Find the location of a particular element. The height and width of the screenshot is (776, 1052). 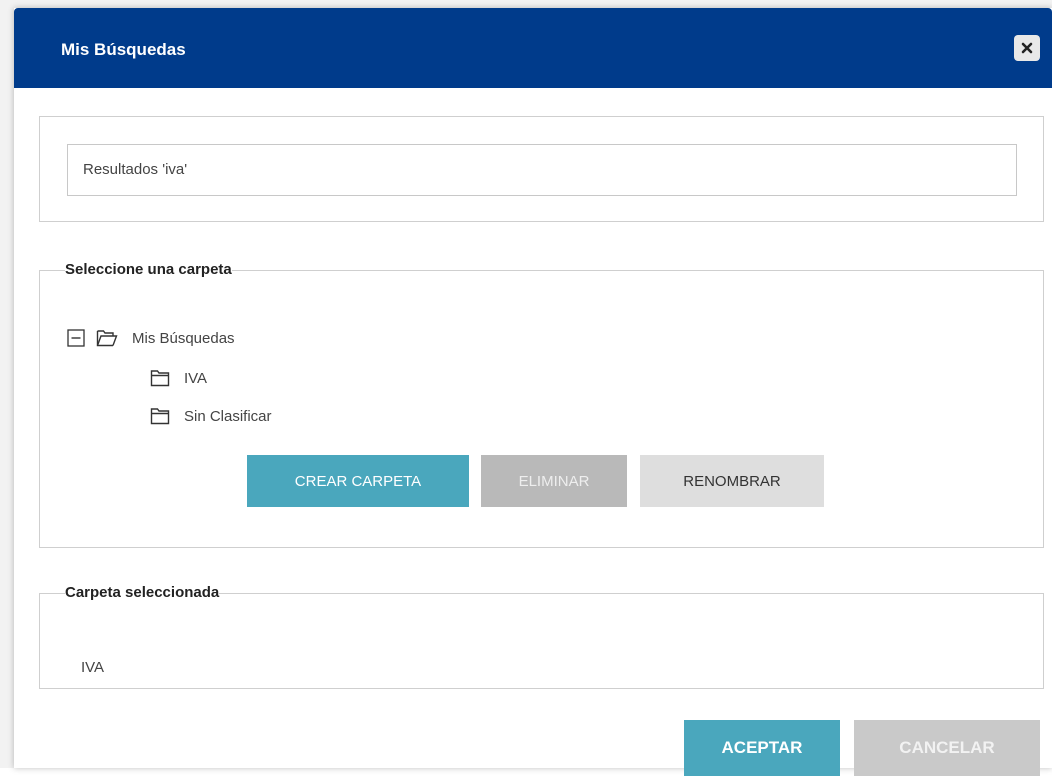

tree-node-iva: IVA is located at coordinates (178, 378).